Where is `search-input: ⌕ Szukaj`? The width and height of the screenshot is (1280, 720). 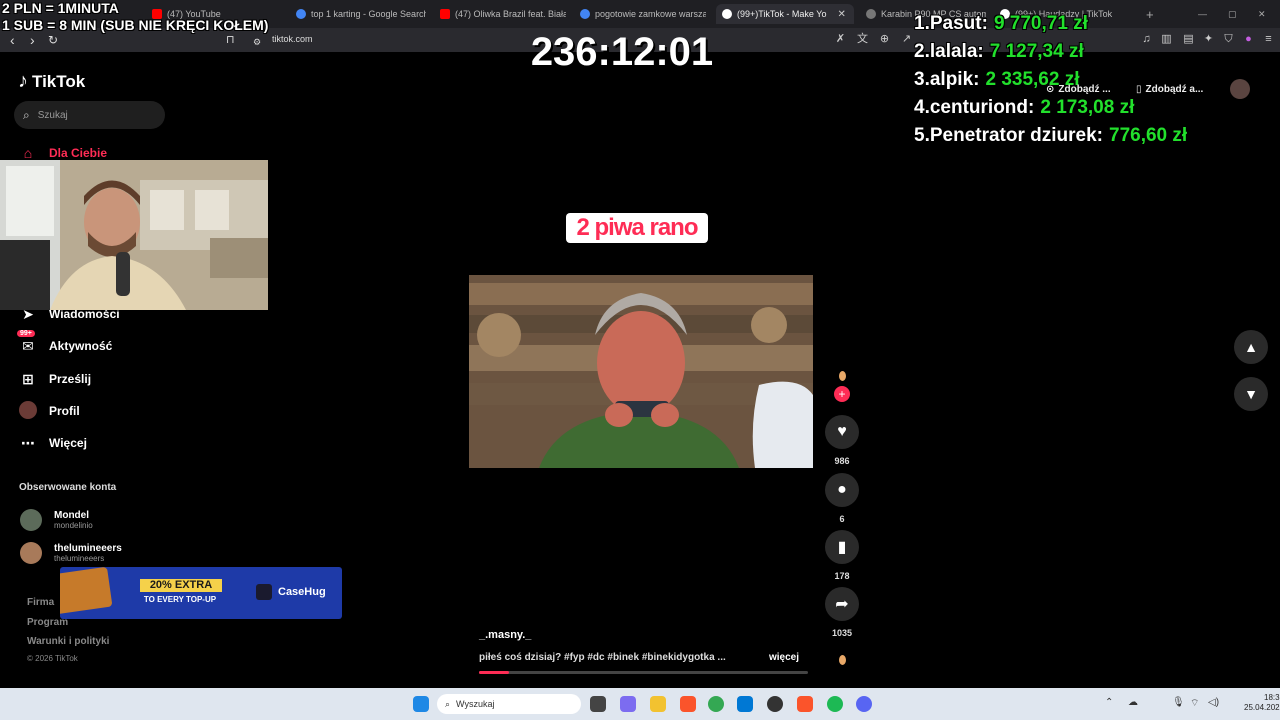
search-input: ⌕ Szukaj is located at coordinates (89, 115).